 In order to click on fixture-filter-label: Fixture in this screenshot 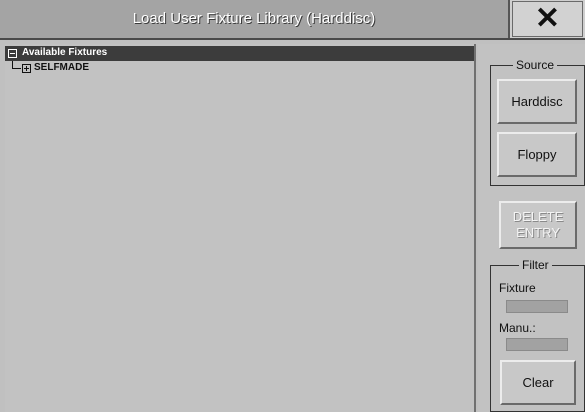, I will do `click(517, 288)`.